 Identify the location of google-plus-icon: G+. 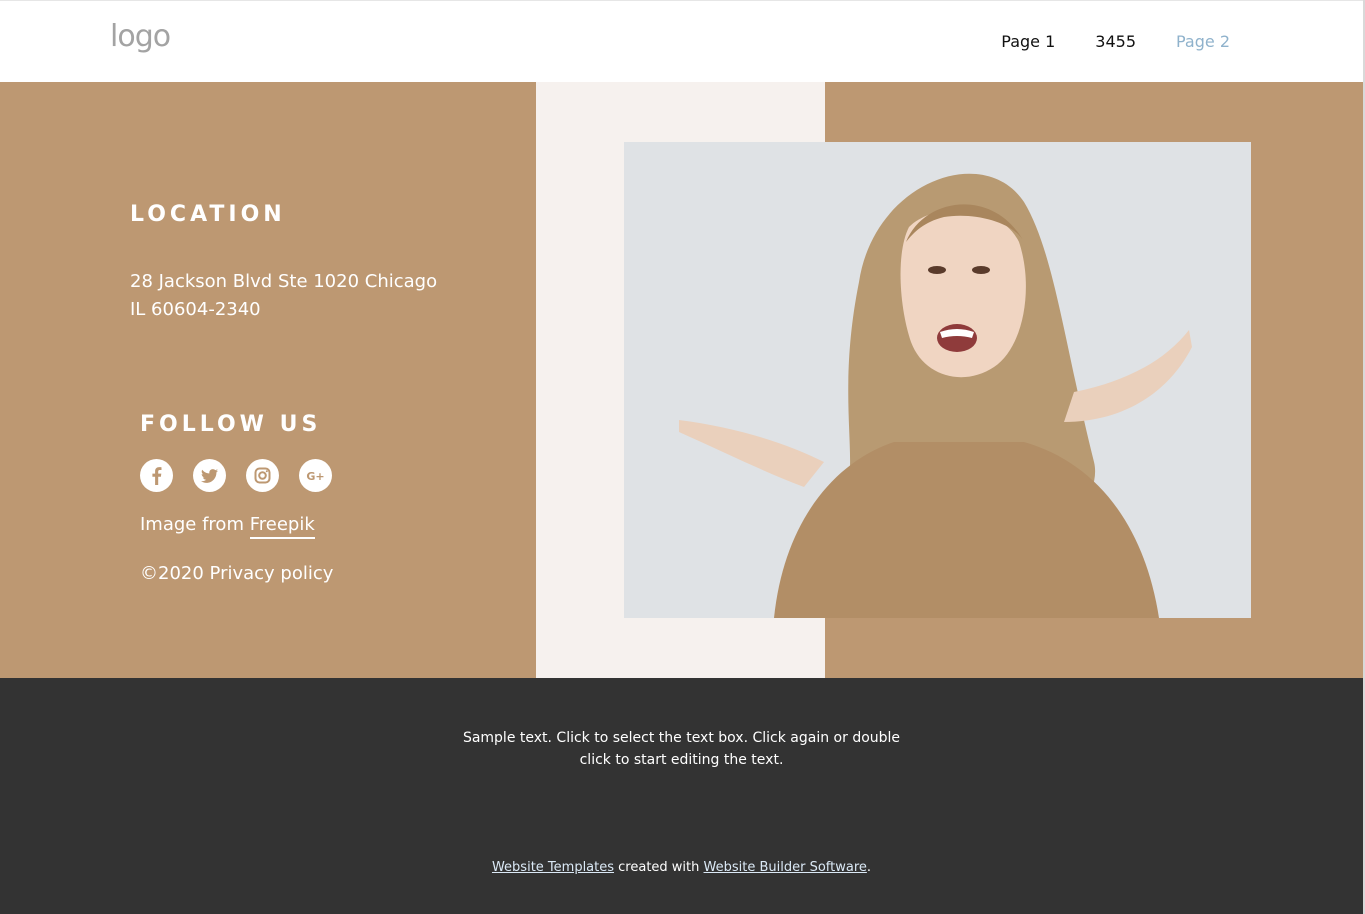
(315, 475).